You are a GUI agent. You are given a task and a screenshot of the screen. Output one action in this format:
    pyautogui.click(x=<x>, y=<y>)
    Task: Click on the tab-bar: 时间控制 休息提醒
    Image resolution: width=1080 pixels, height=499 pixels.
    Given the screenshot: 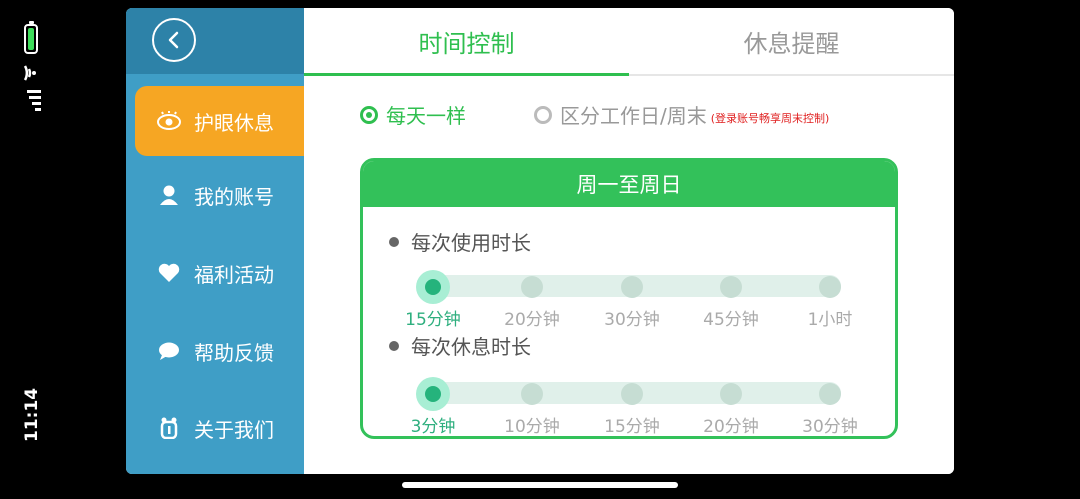 What is the action you would take?
    pyautogui.click(x=629, y=42)
    